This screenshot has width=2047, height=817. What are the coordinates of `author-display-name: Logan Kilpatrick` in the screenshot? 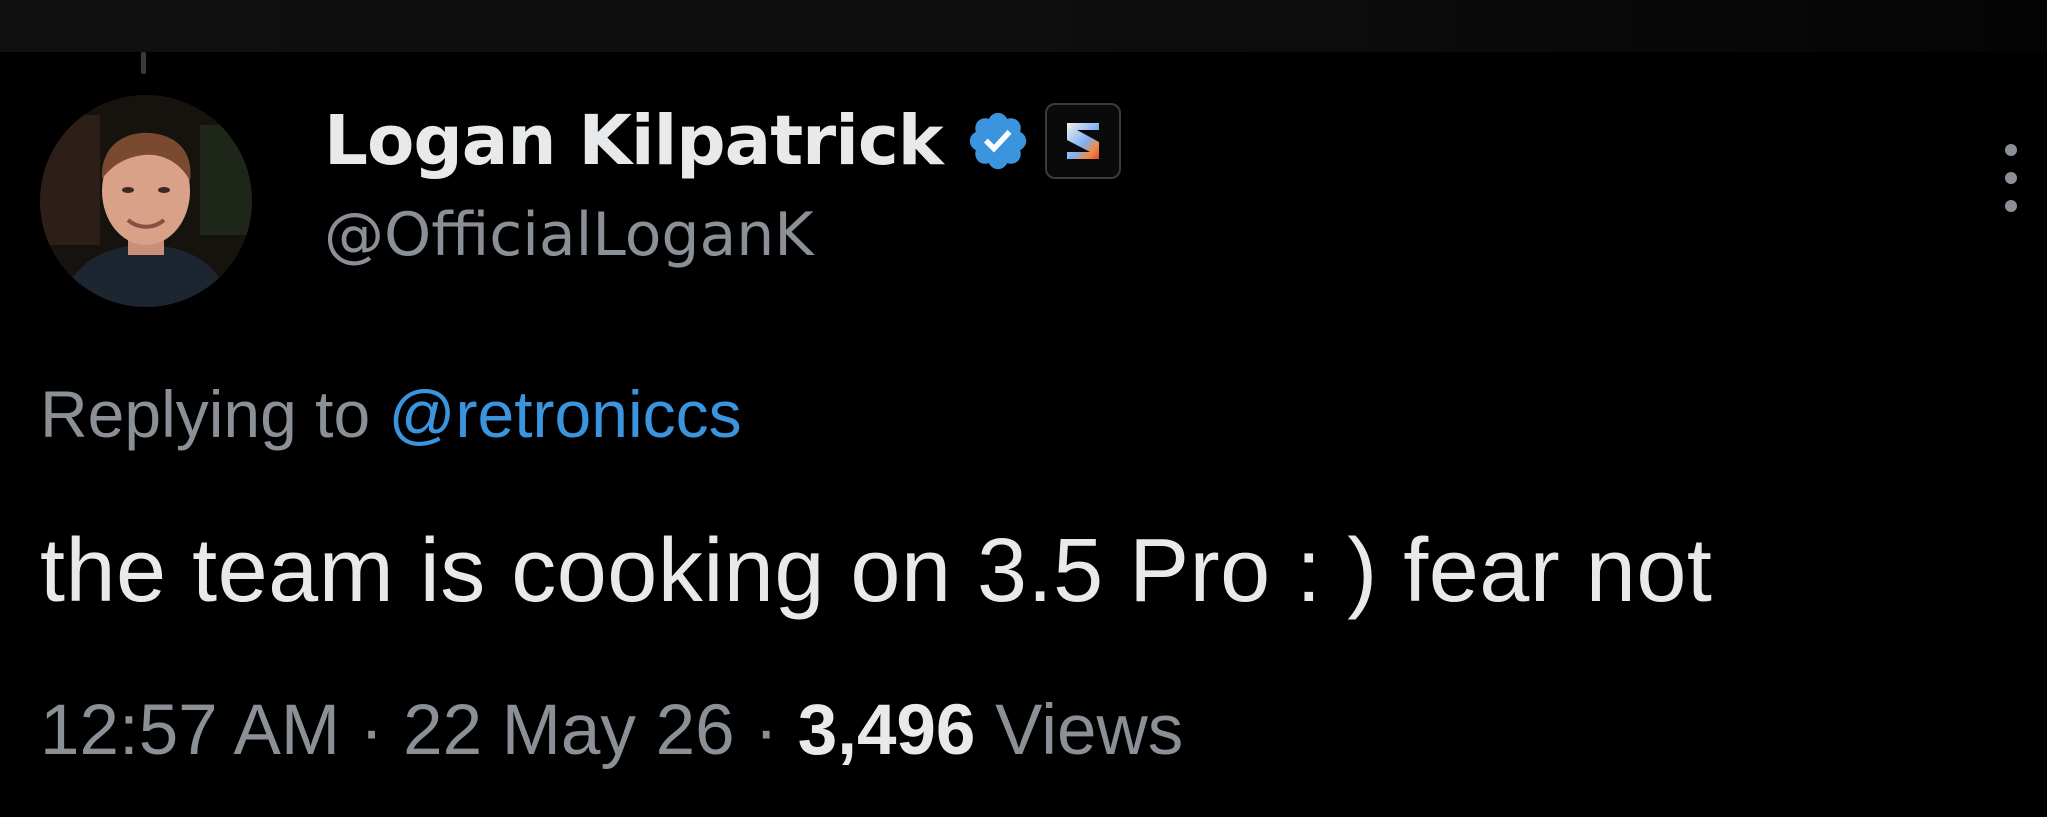 It's located at (634, 141).